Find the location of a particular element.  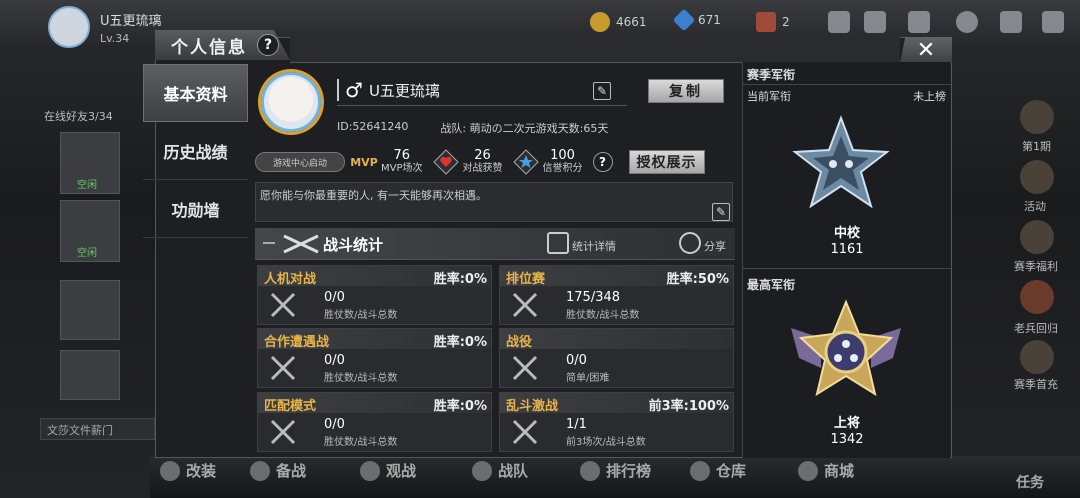

bottom-nav-item: 观战 is located at coordinates (388, 470).